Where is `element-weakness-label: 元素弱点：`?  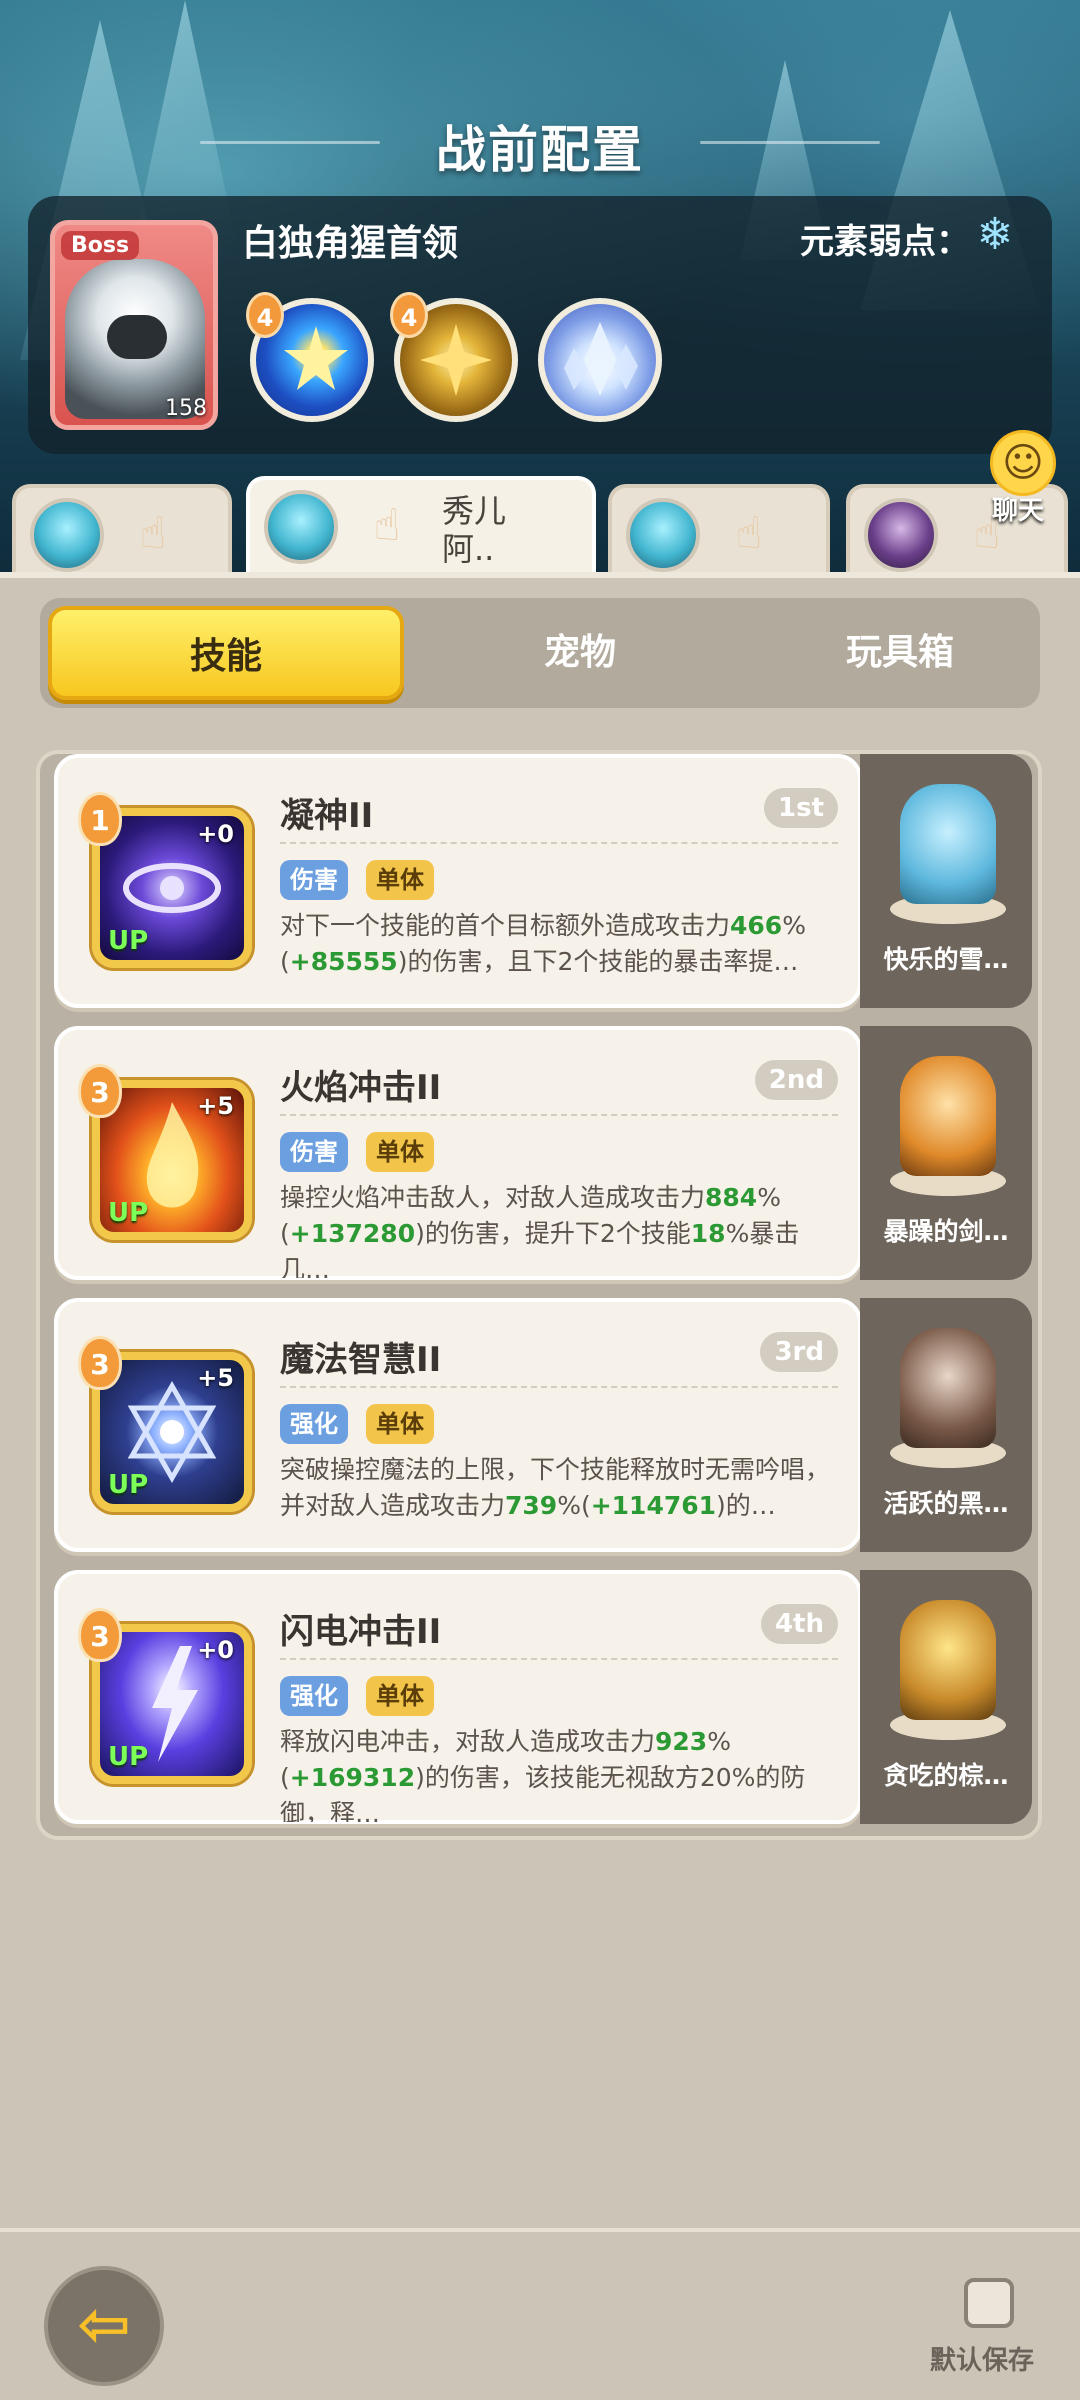 element-weakness-label: 元素弱点： is located at coordinates (885, 242).